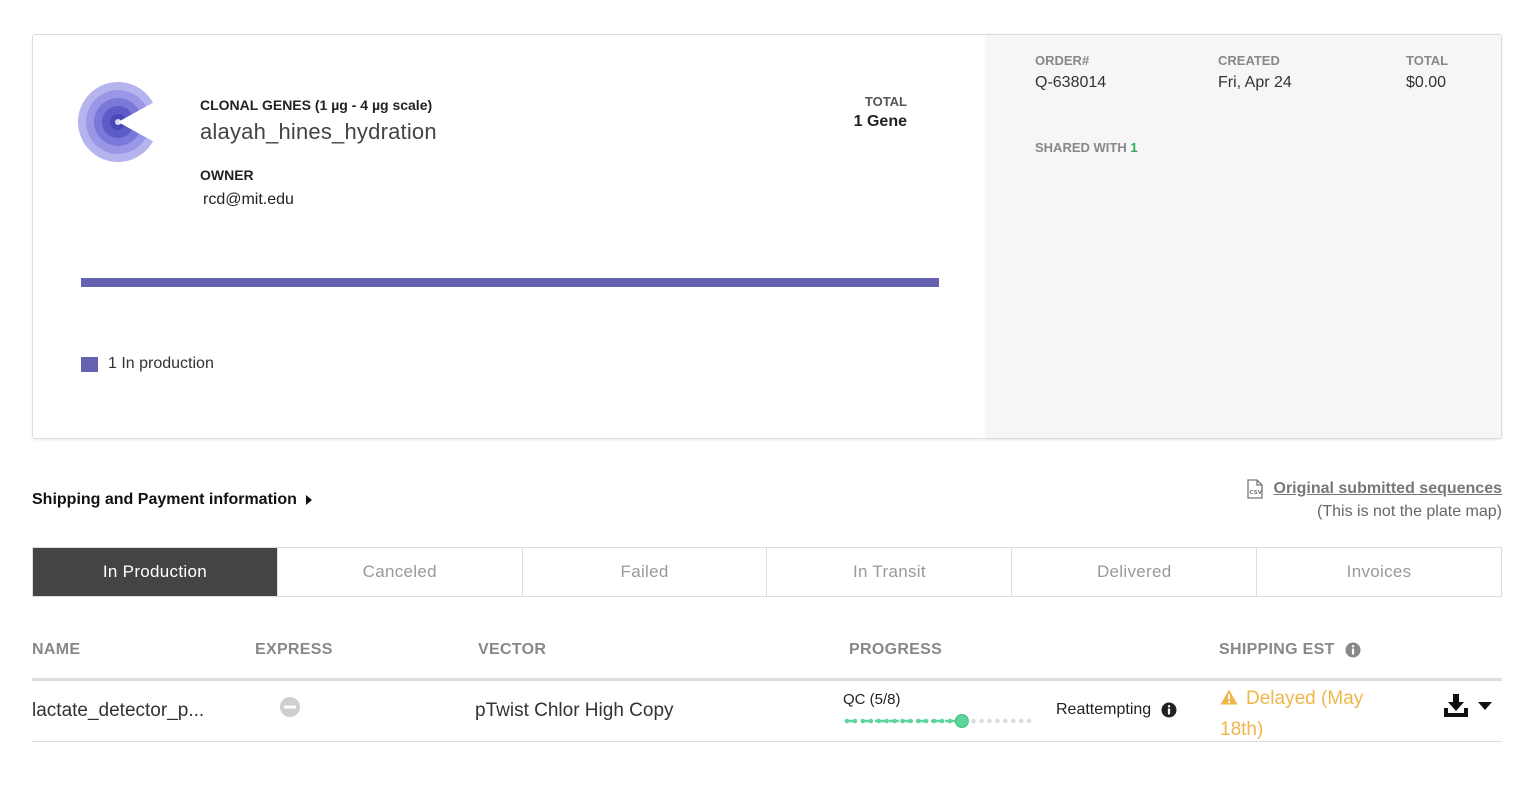 The image size is (1532, 786). I want to click on order-created: CREATED Fri, Apr 24, so click(1255, 72).